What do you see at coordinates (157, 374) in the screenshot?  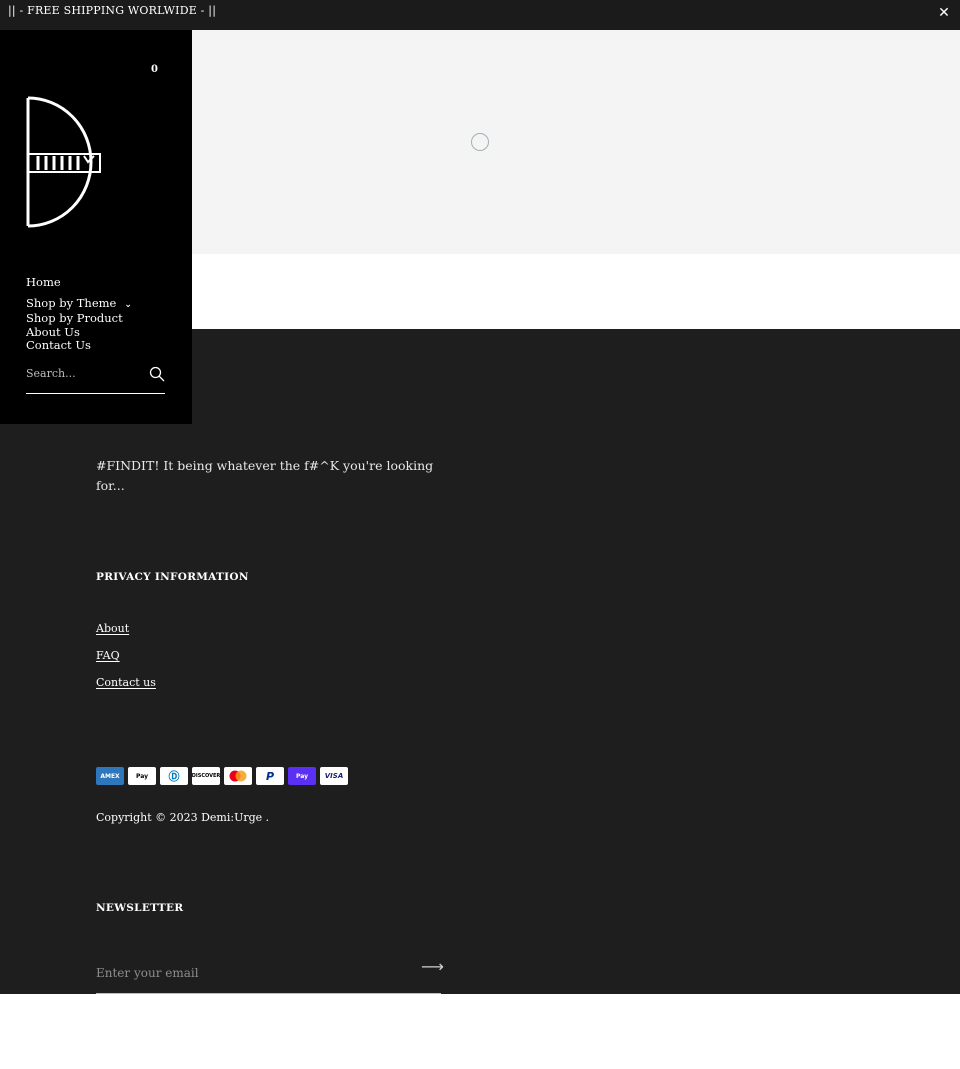 I see `search-icon` at bounding box center [157, 374].